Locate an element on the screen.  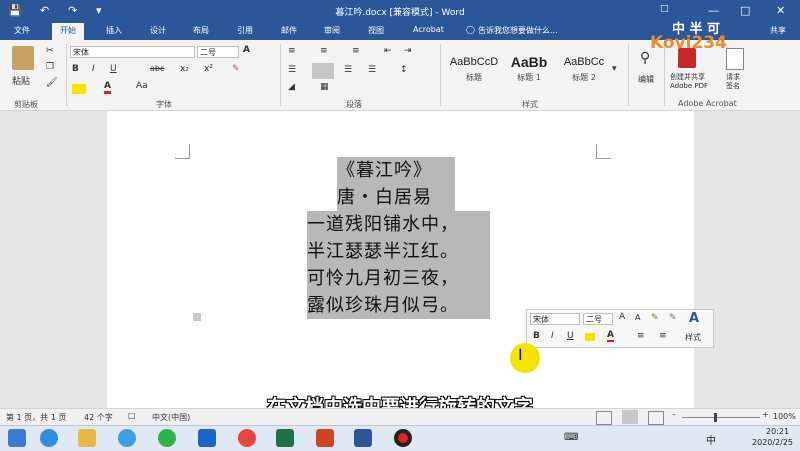
font-size-combo: 二号 is located at coordinates (218, 52).